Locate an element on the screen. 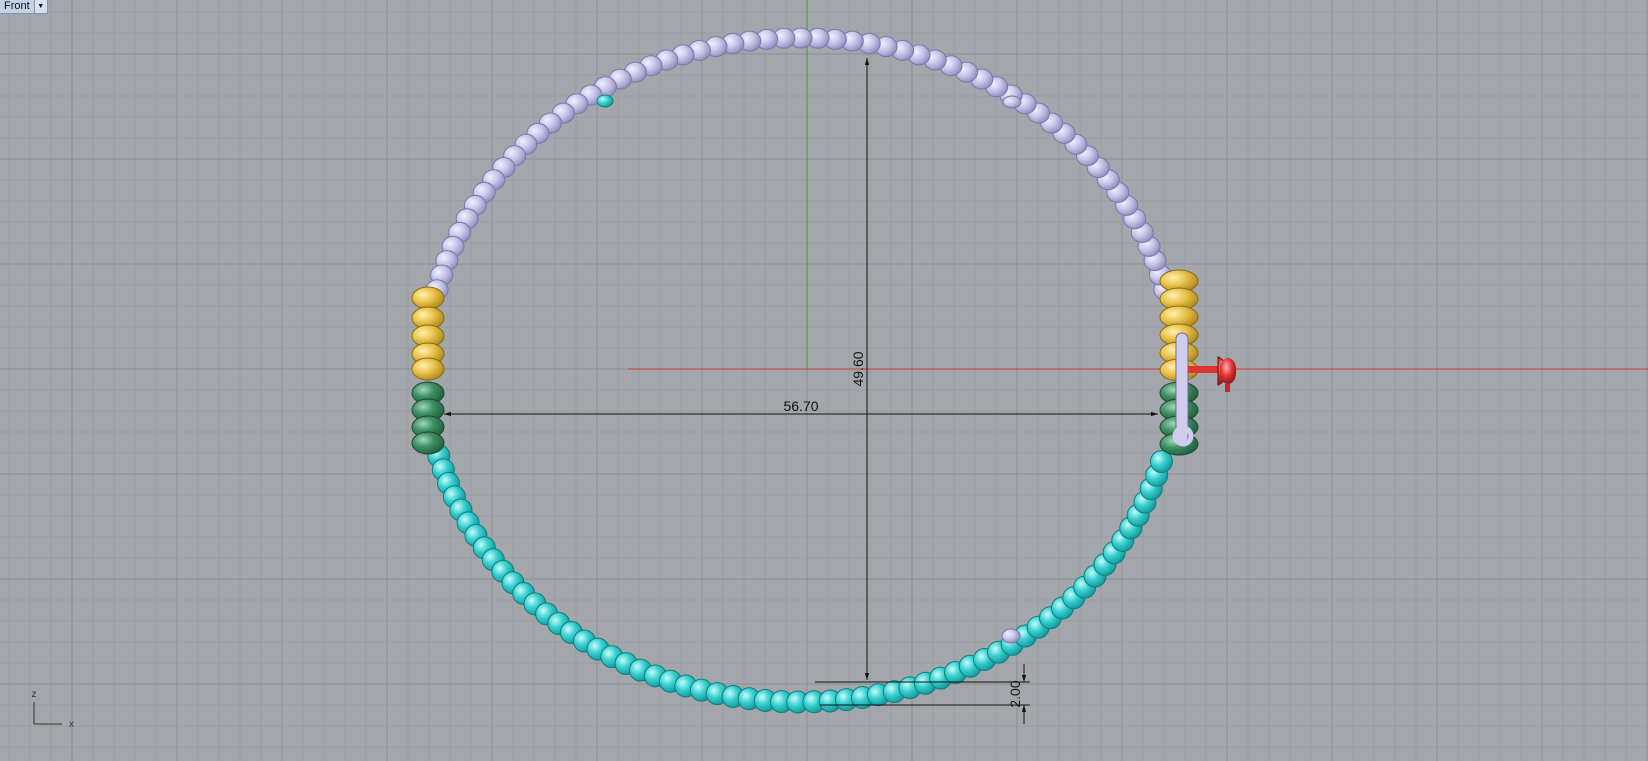 The height and width of the screenshot is (761, 1648). width-dimension-label: 56.70 is located at coordinates (800, 406).